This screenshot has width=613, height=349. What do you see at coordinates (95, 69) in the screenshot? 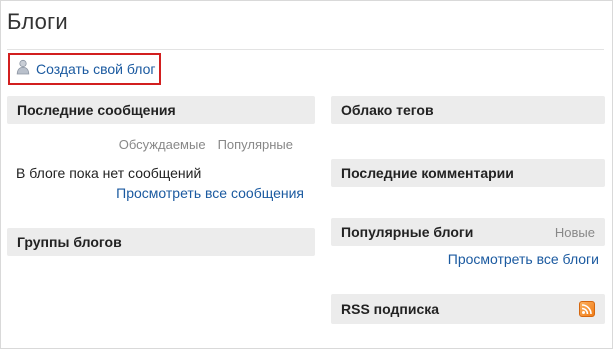
I see `create-blog-link: Создать свой блог` at bounding box center [95, 69].